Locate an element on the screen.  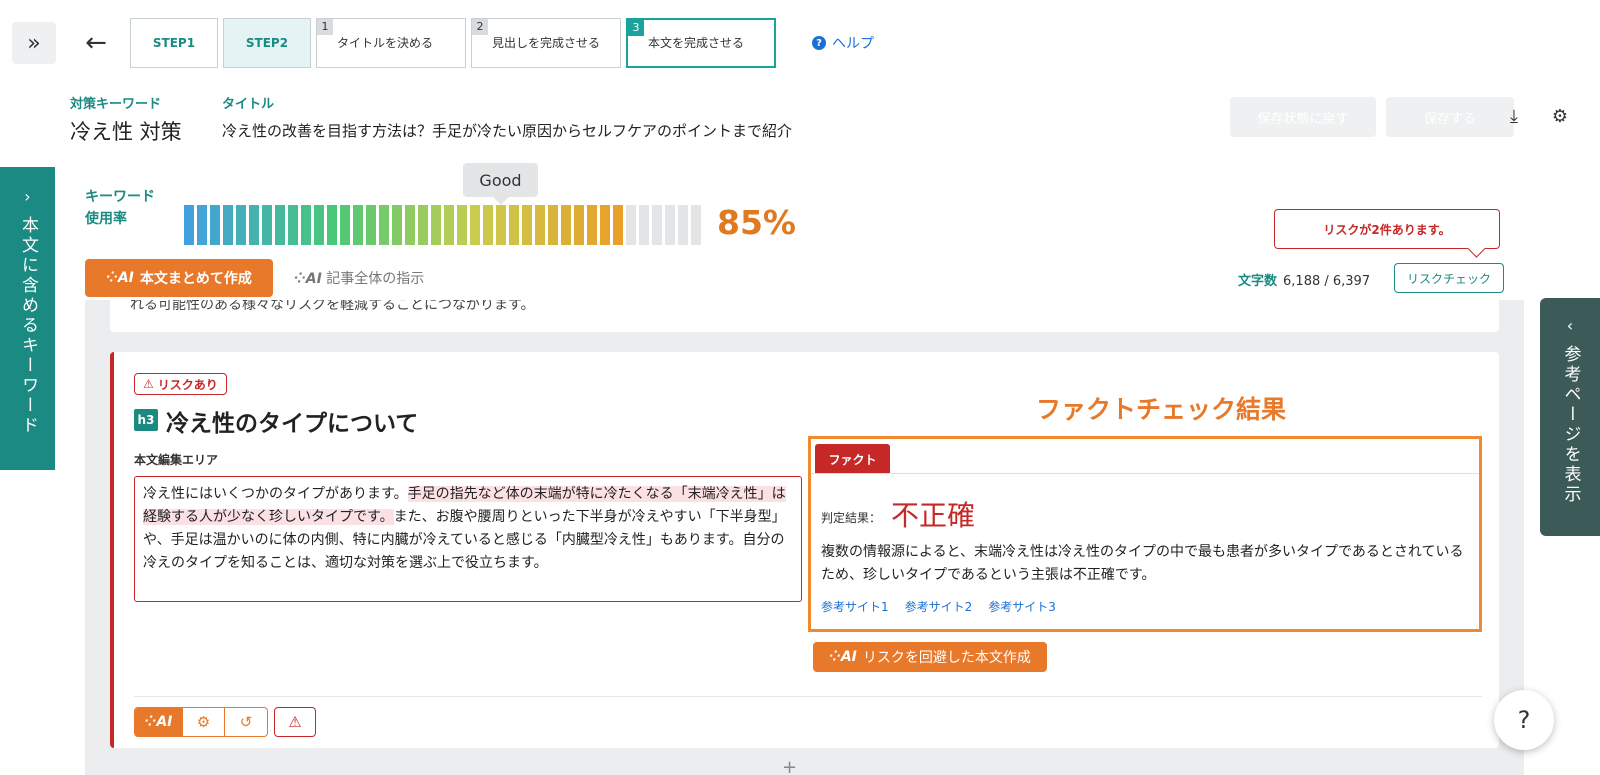
substep-title: 1 タイトルを決める is located at coordinates (391, 43).